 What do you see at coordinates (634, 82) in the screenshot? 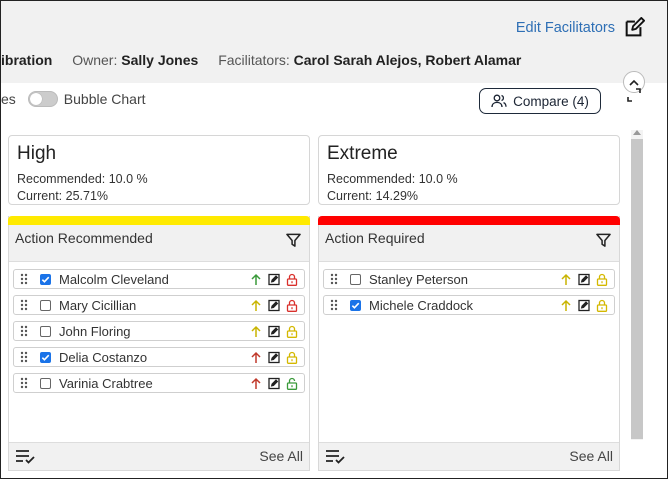
I see `chevron-up-icon` at bounding box center [634, 82].